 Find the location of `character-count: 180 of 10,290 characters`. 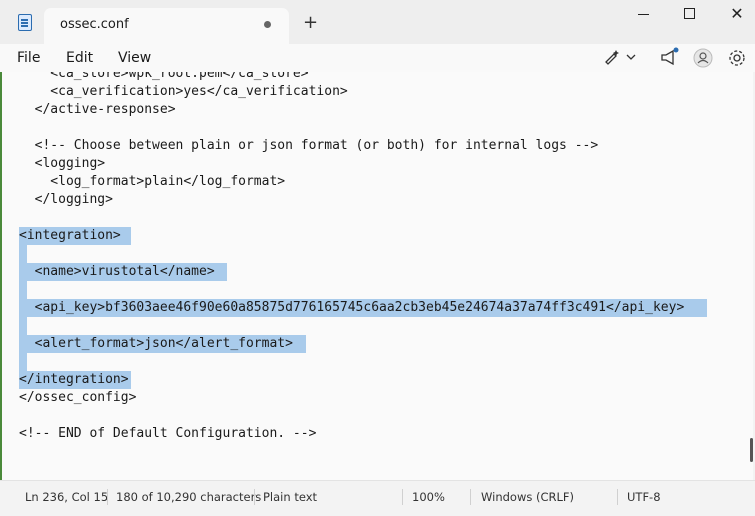

character-count: 180 of 10,290 characters is located at coordinates (189, 497).